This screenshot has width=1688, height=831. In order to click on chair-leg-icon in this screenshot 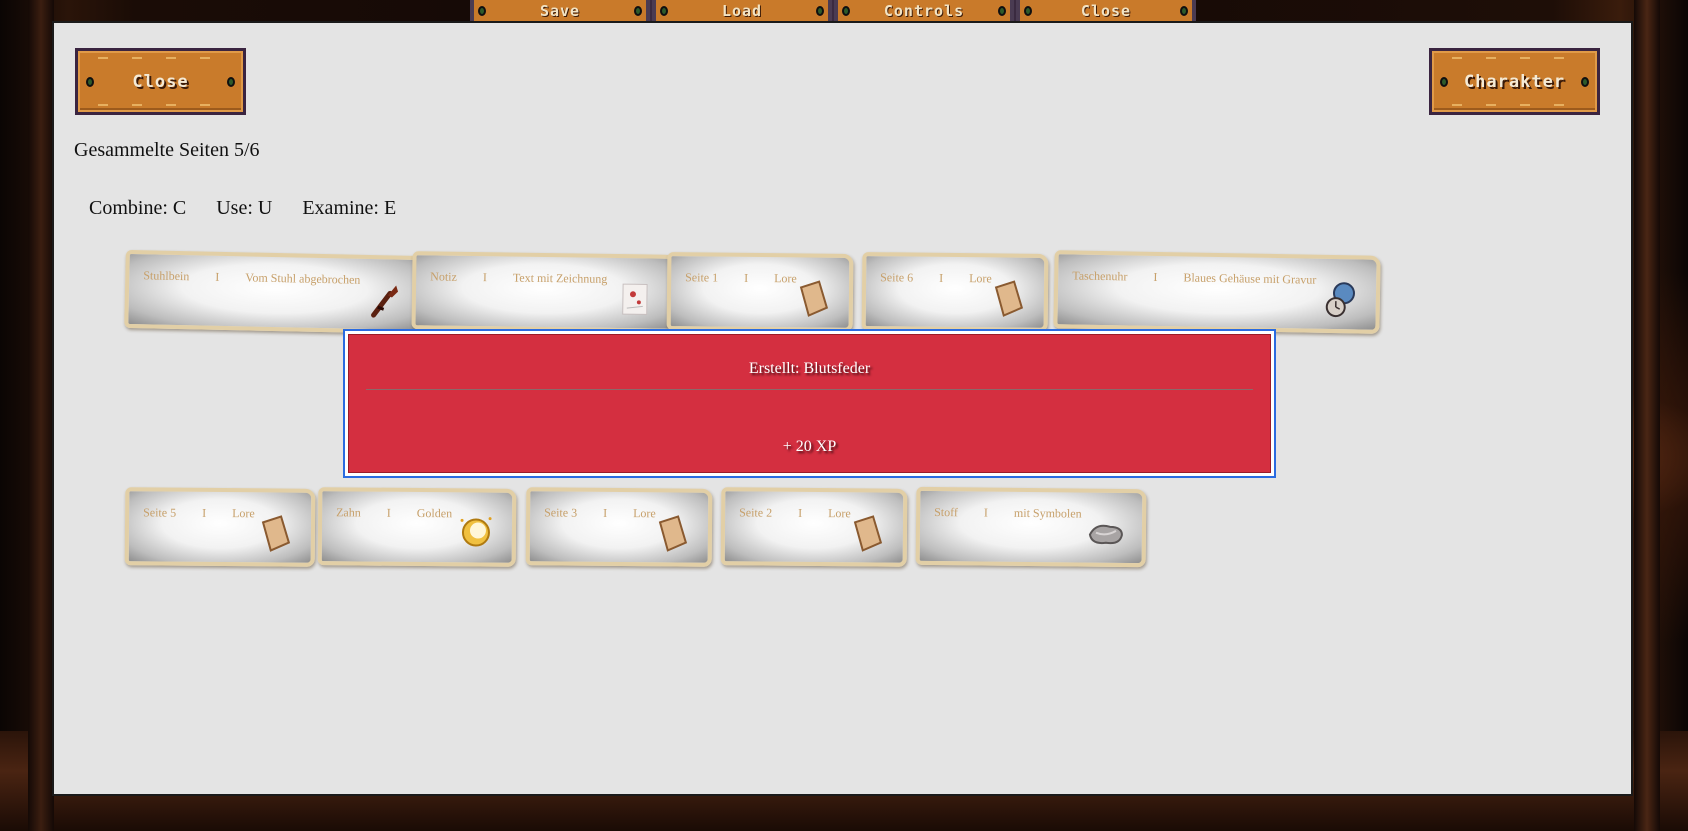, I will do `click(385, 301)`.